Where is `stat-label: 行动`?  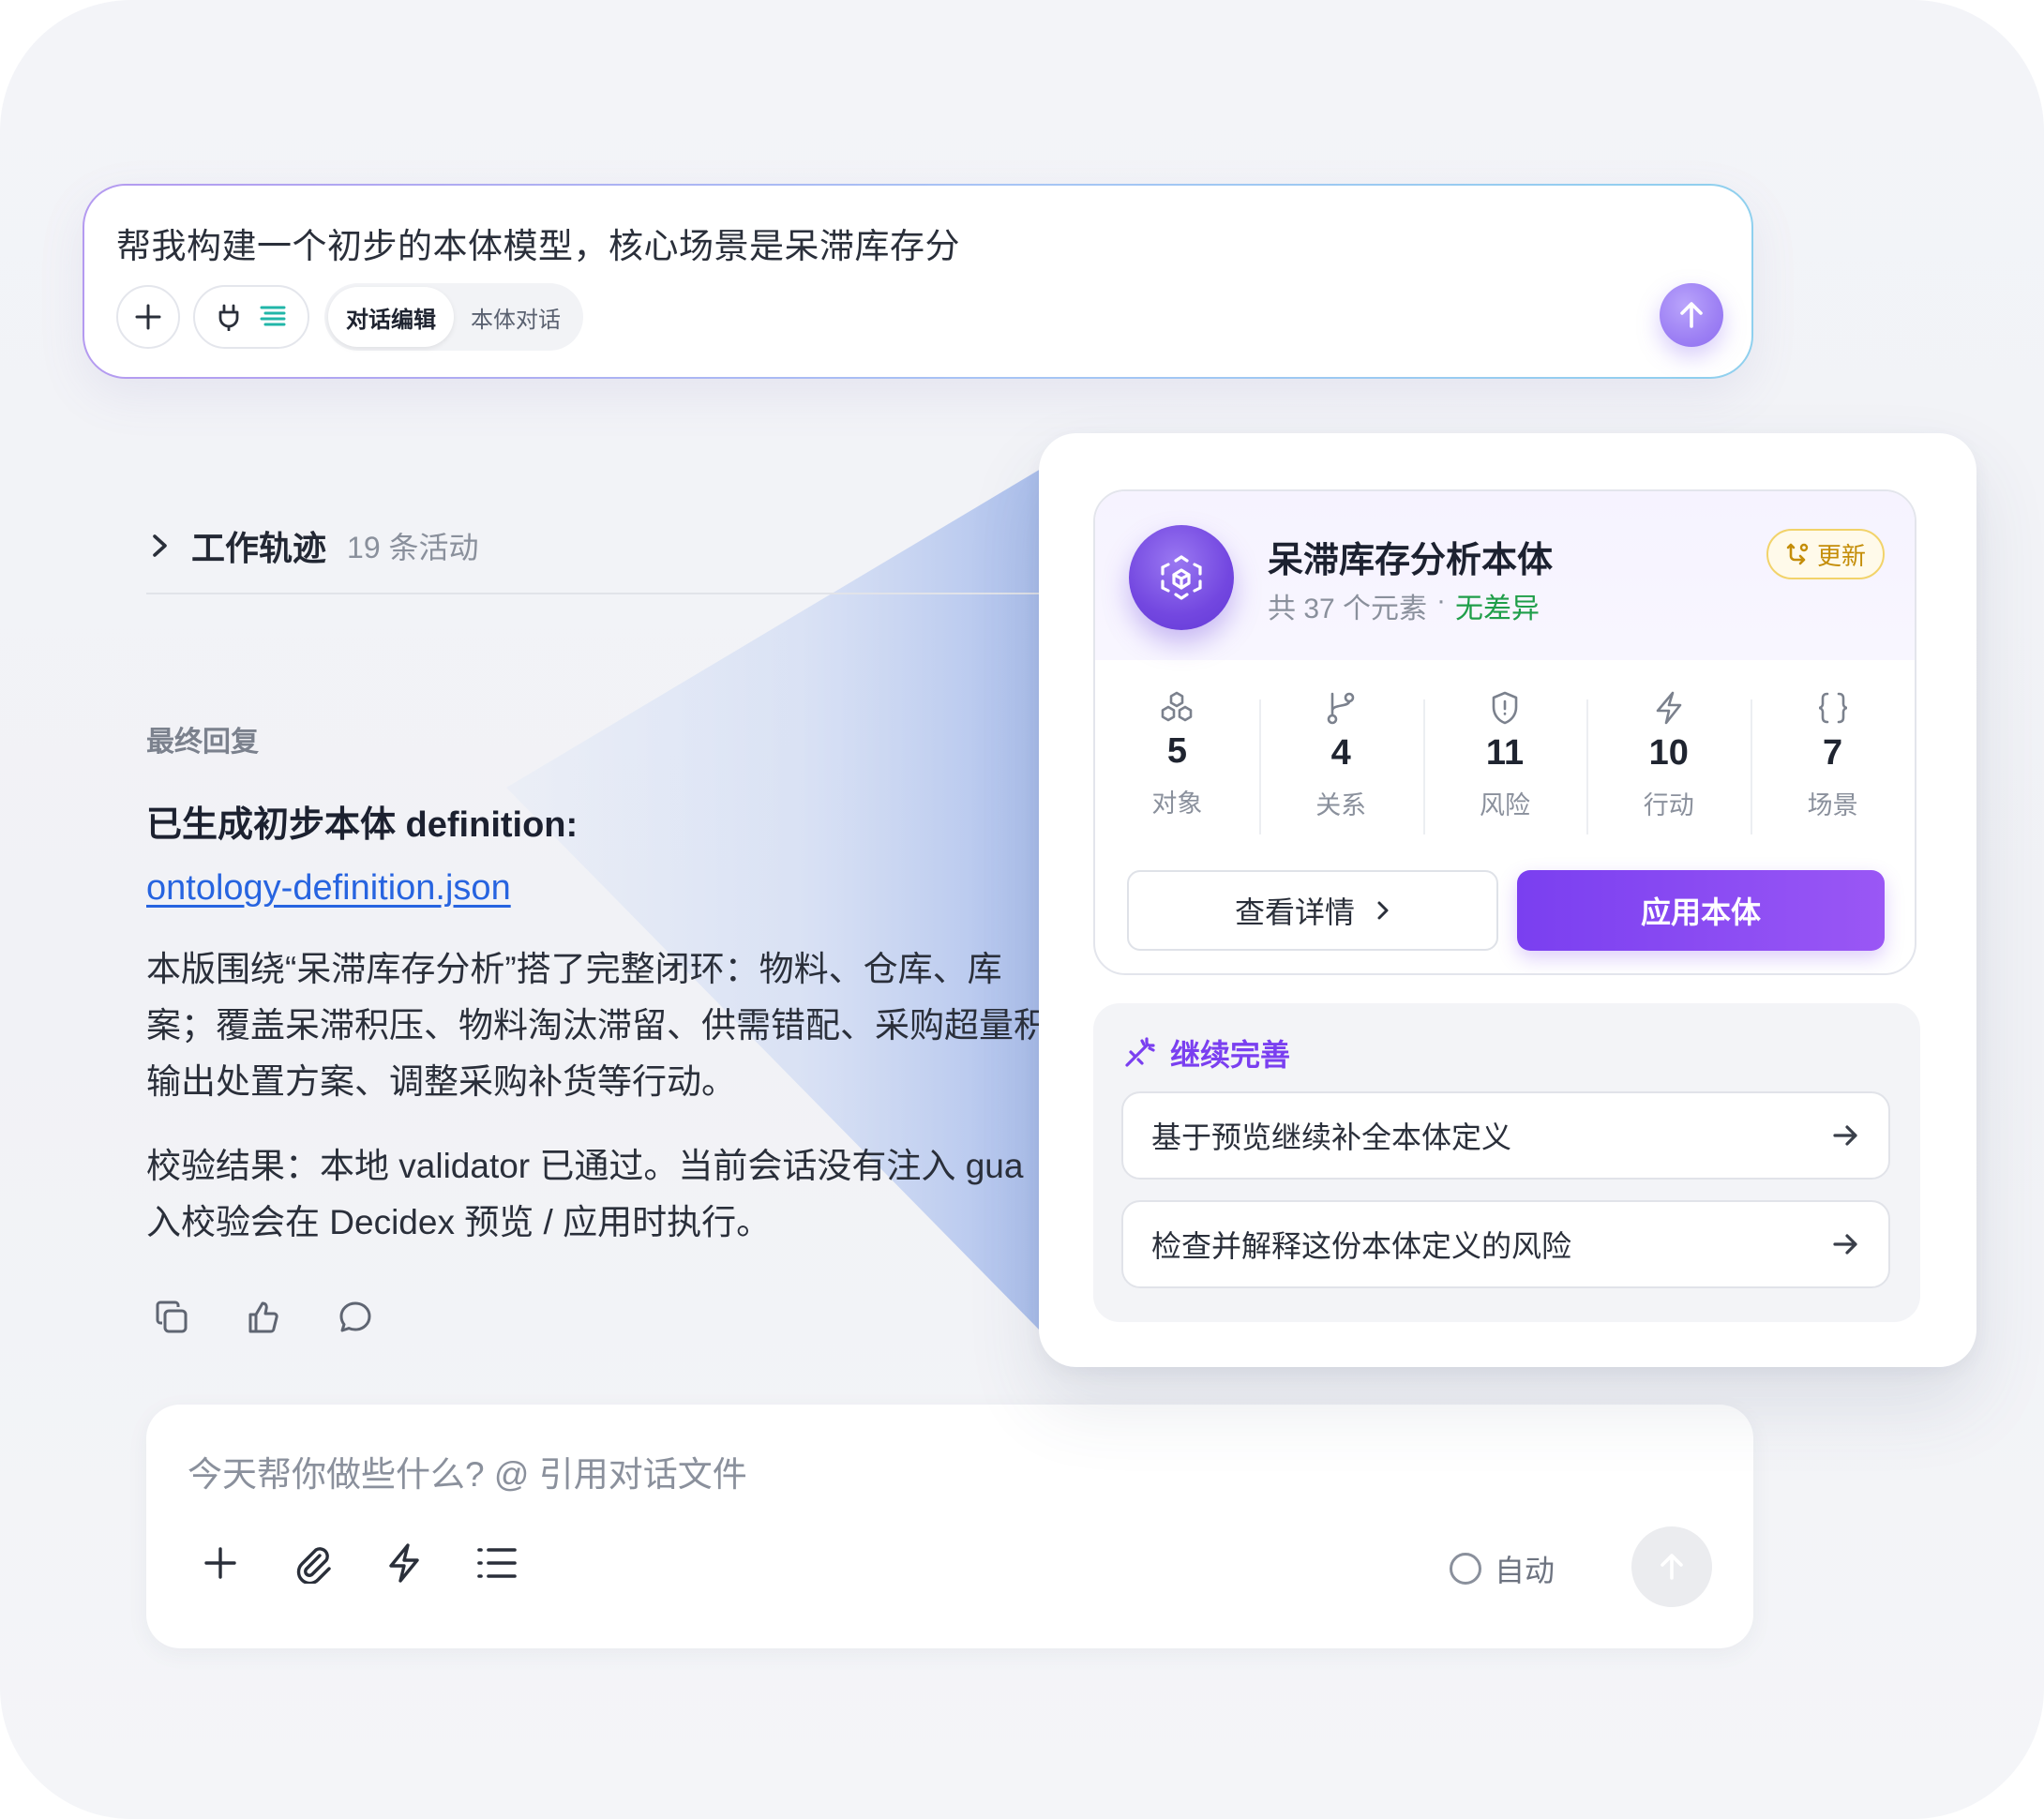 stat-label: 行动 is located at coordinates (1669, 805).